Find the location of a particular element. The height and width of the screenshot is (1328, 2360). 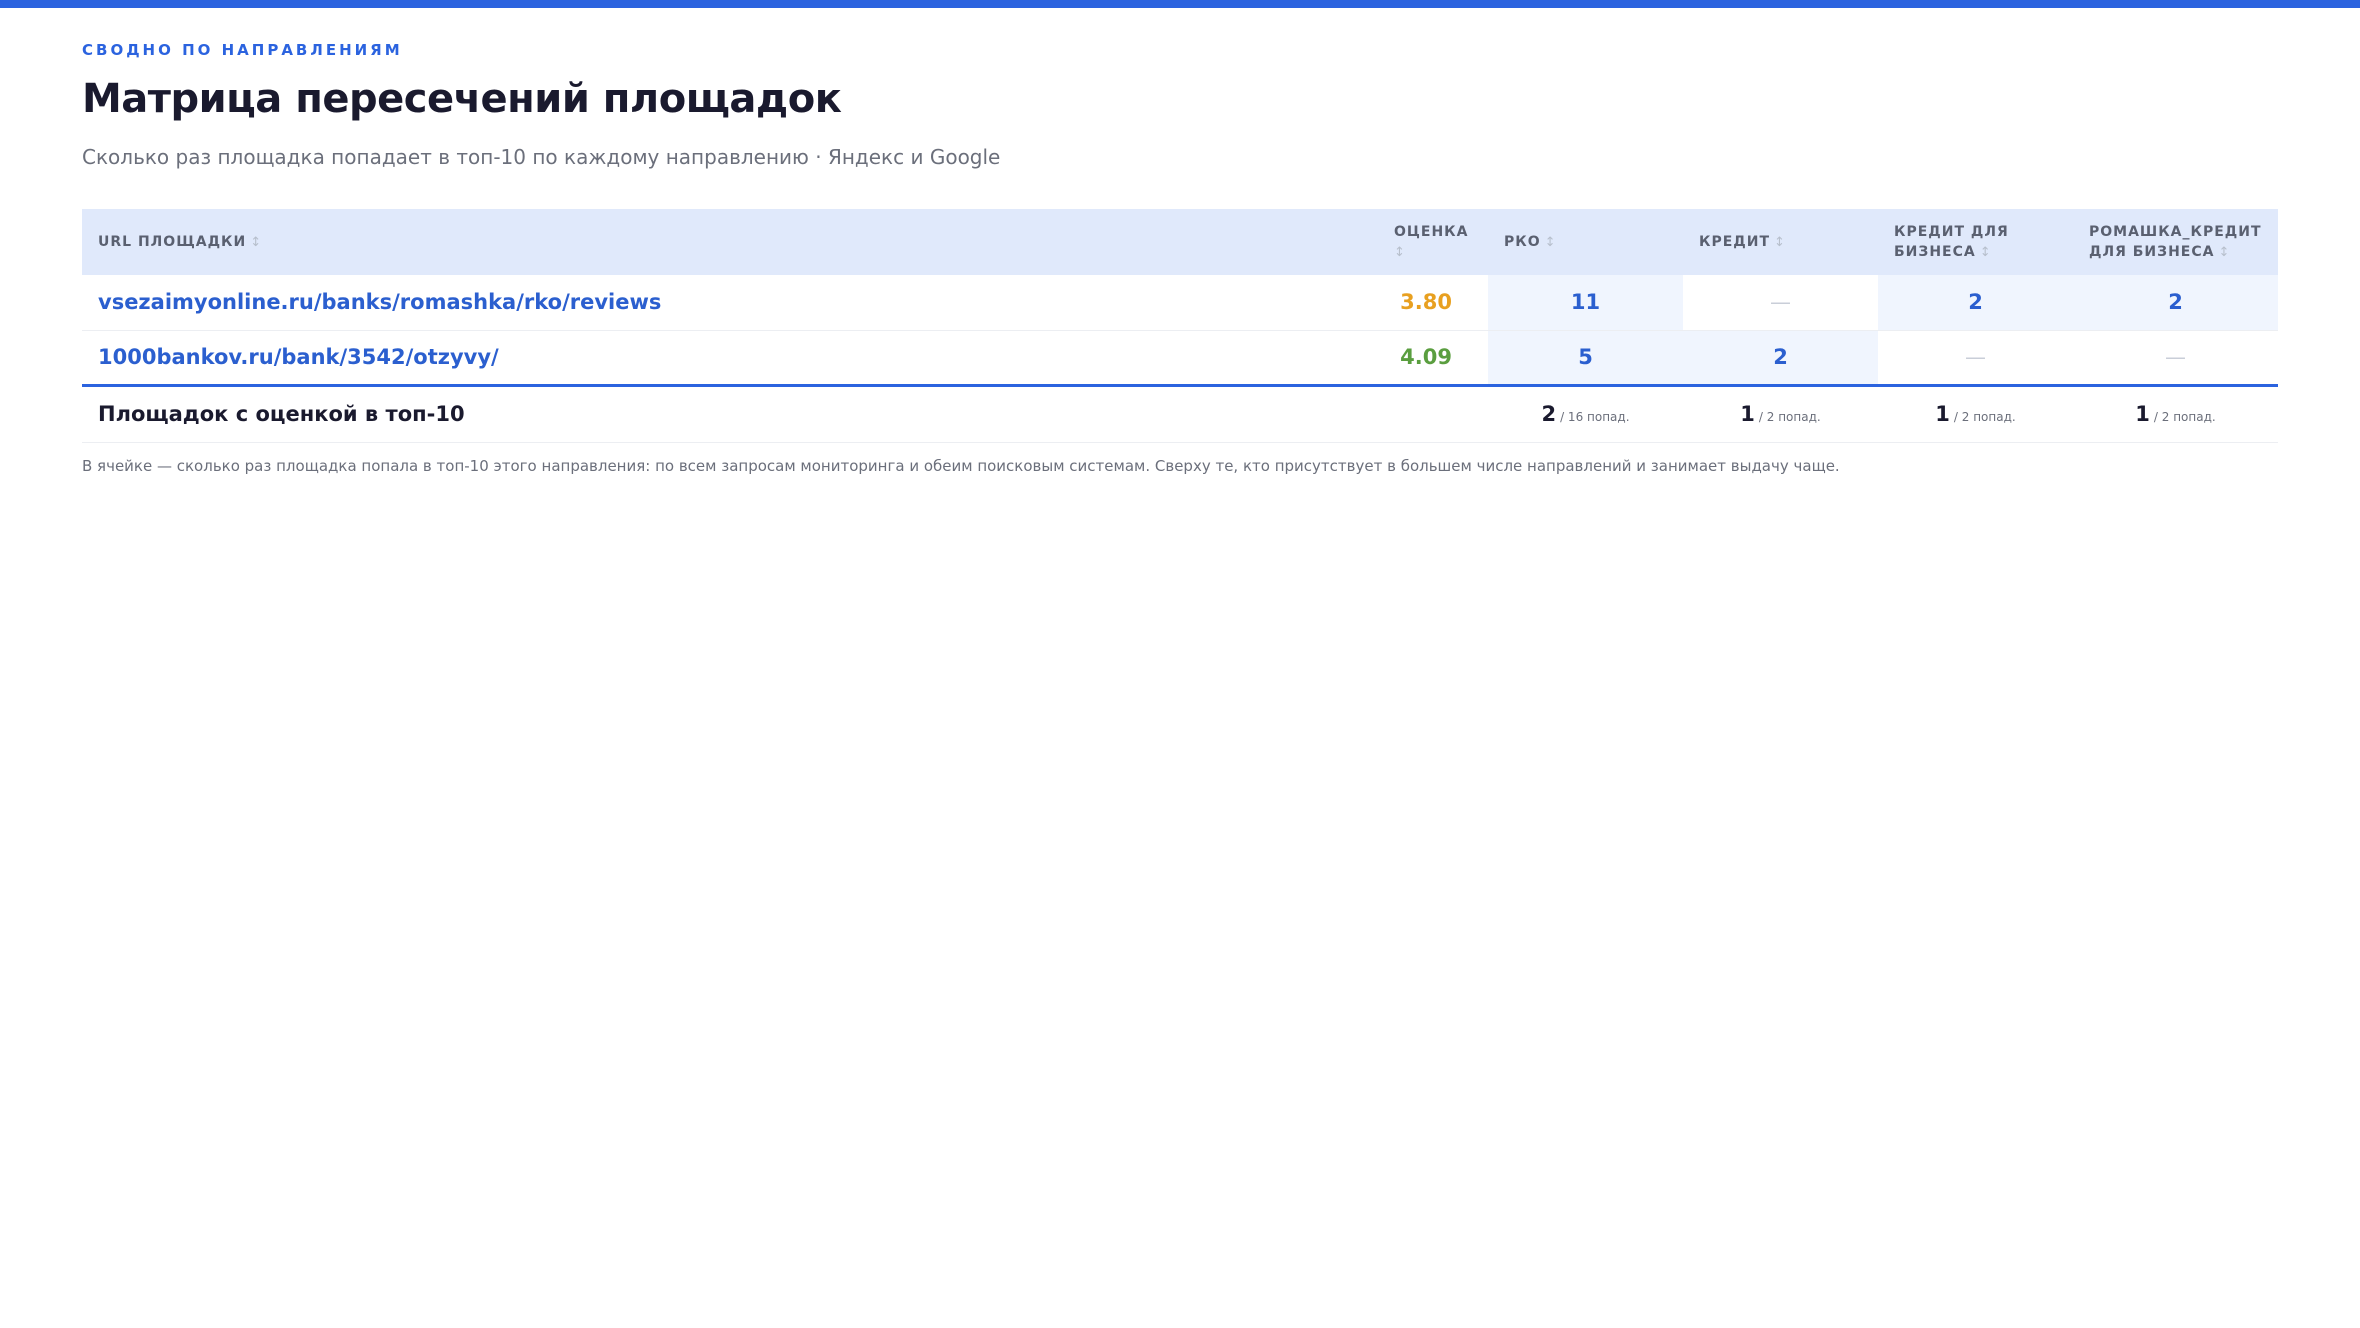

summary-hits: / 16 попад. is located at coordinates (1595, 417).